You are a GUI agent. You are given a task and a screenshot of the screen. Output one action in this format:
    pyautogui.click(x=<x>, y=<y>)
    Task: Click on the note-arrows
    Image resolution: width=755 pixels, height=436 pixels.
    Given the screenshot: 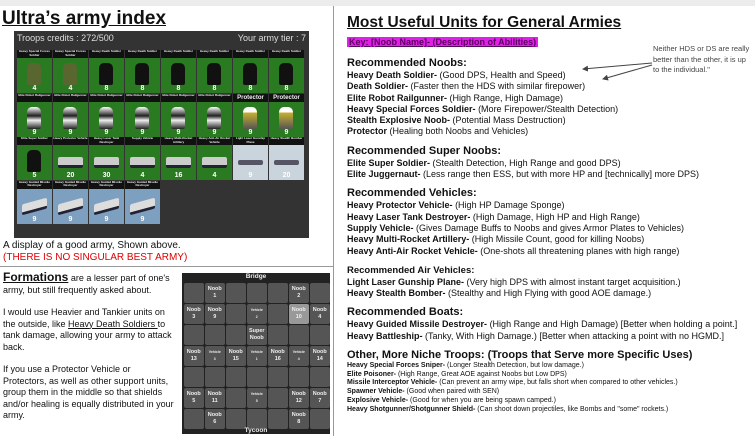 What is the action you would take?
    pyautogui.click(x=617, y=71)
    